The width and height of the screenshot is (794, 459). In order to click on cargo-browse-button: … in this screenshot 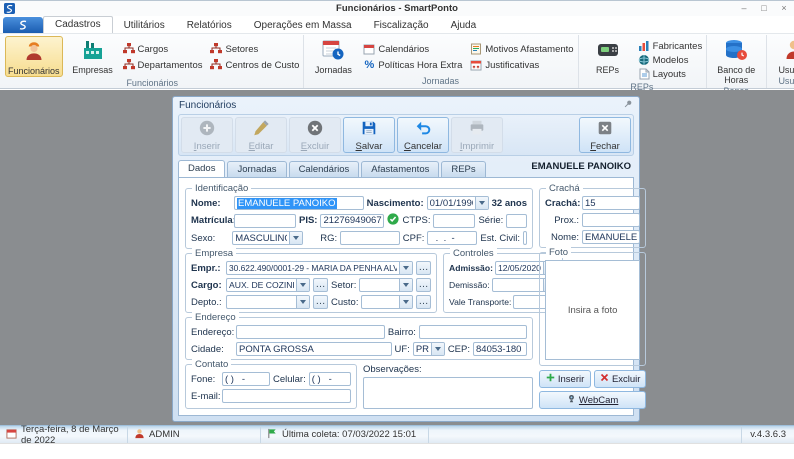, I will do `click(320, 285)`.